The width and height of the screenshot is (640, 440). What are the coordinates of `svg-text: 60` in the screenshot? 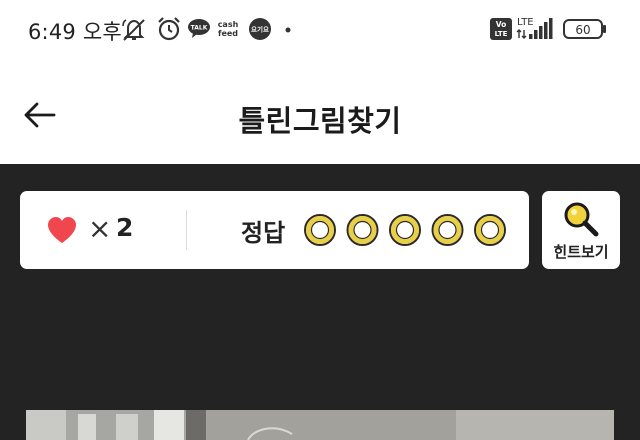 It's located at (582, 30).